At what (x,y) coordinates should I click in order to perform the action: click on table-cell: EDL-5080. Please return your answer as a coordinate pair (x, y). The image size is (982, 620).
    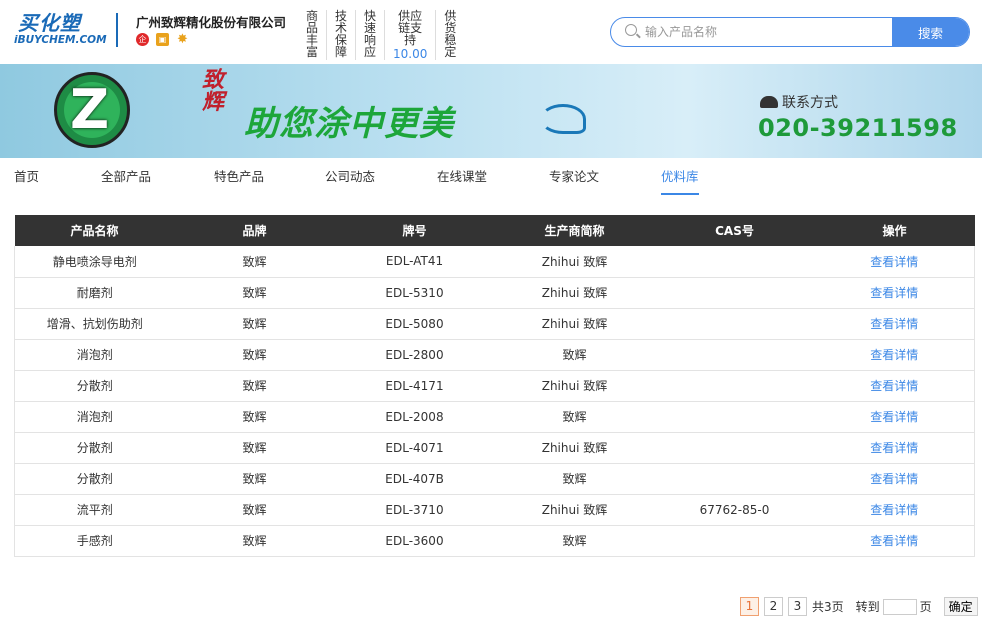
    Looking at the image, I should click on (414, 324).